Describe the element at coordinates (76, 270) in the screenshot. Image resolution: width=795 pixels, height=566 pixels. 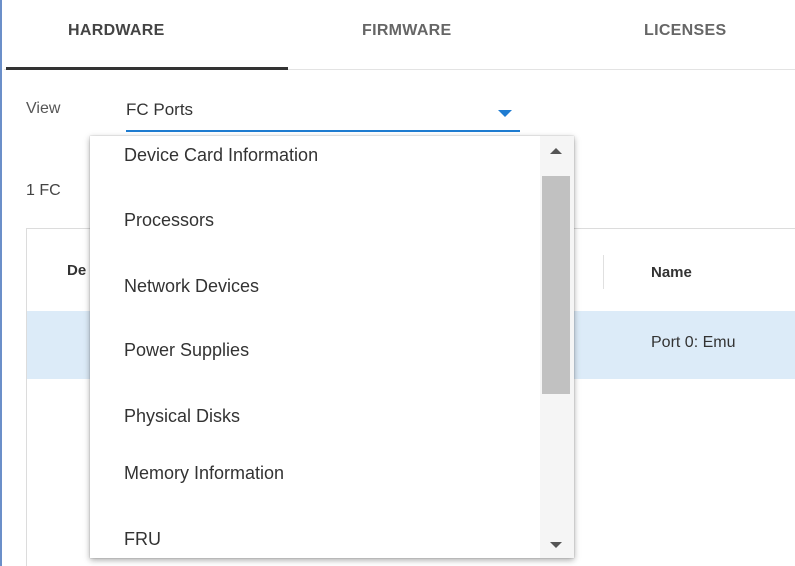
I see `column-header-device: De` at that location.